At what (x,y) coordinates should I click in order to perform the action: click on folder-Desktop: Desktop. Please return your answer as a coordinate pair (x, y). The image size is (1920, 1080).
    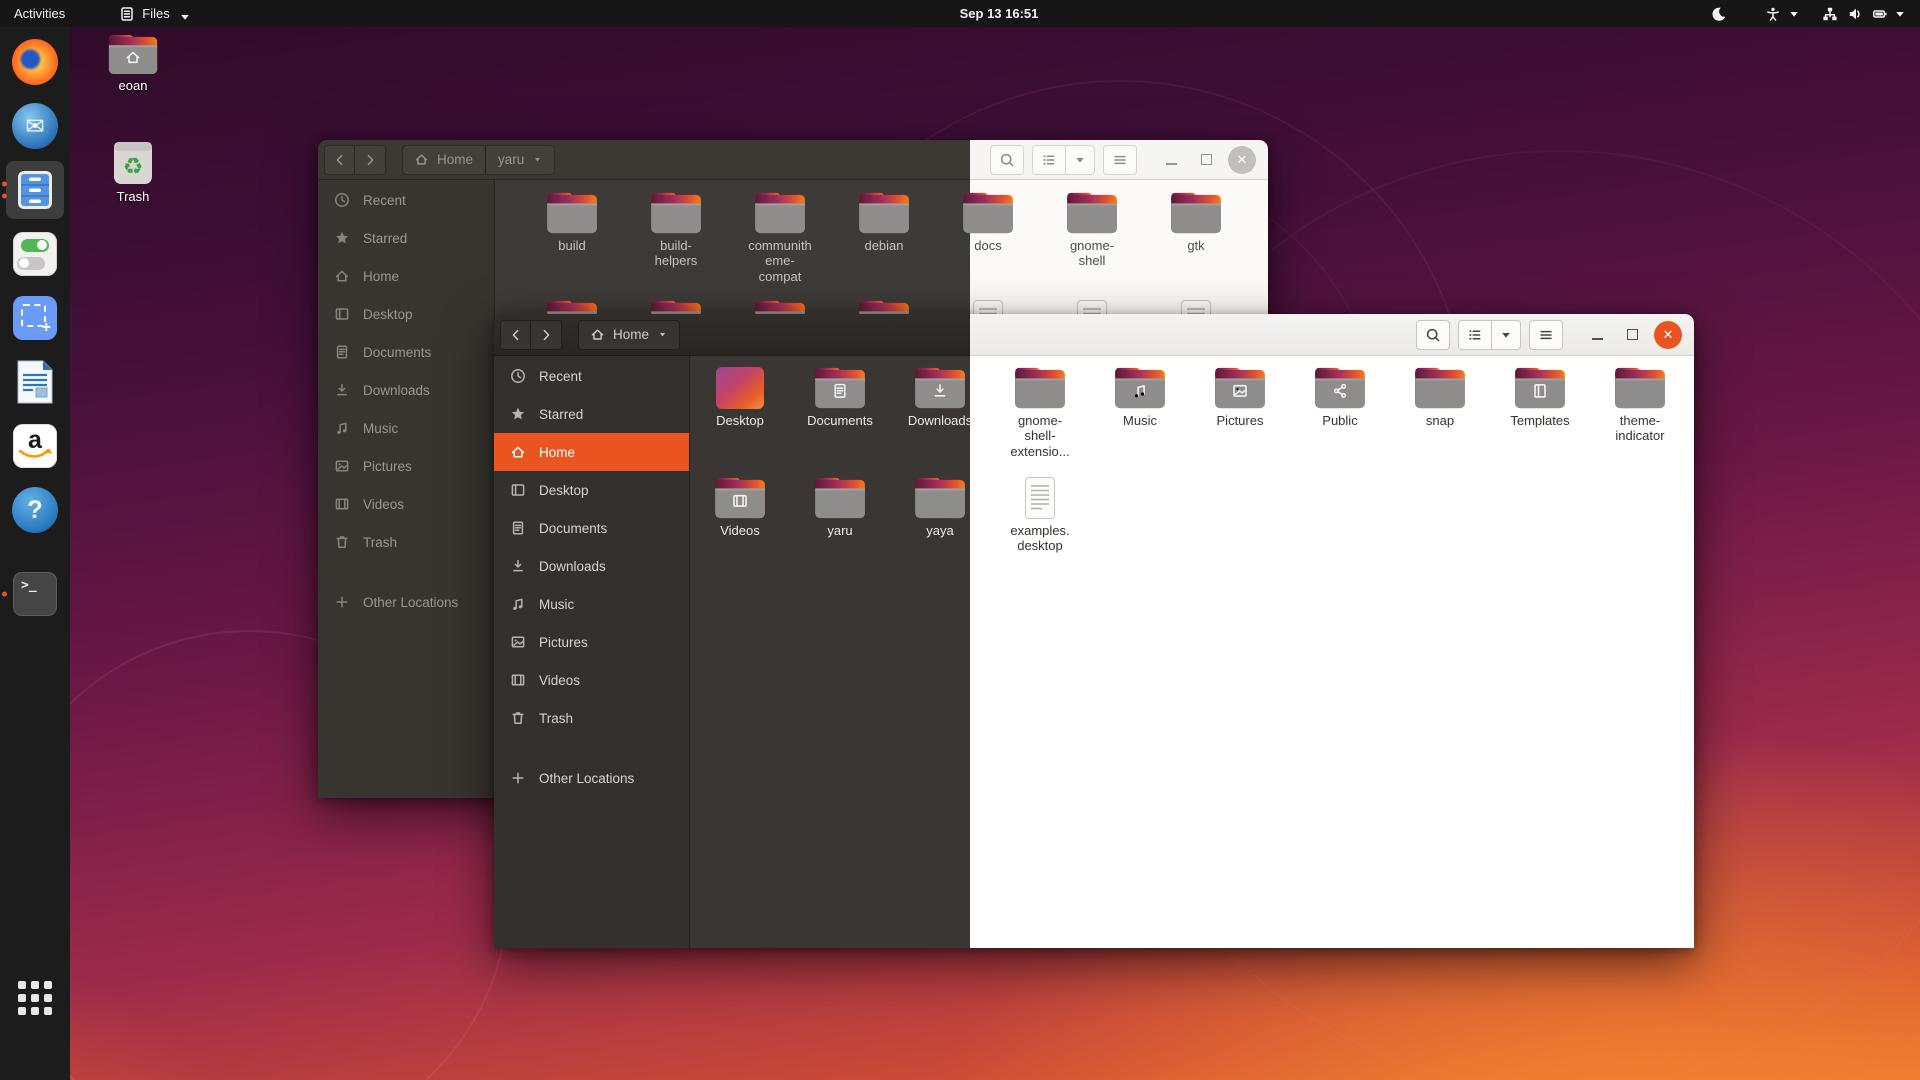
    Looking at the image, I should click on (740, 395).